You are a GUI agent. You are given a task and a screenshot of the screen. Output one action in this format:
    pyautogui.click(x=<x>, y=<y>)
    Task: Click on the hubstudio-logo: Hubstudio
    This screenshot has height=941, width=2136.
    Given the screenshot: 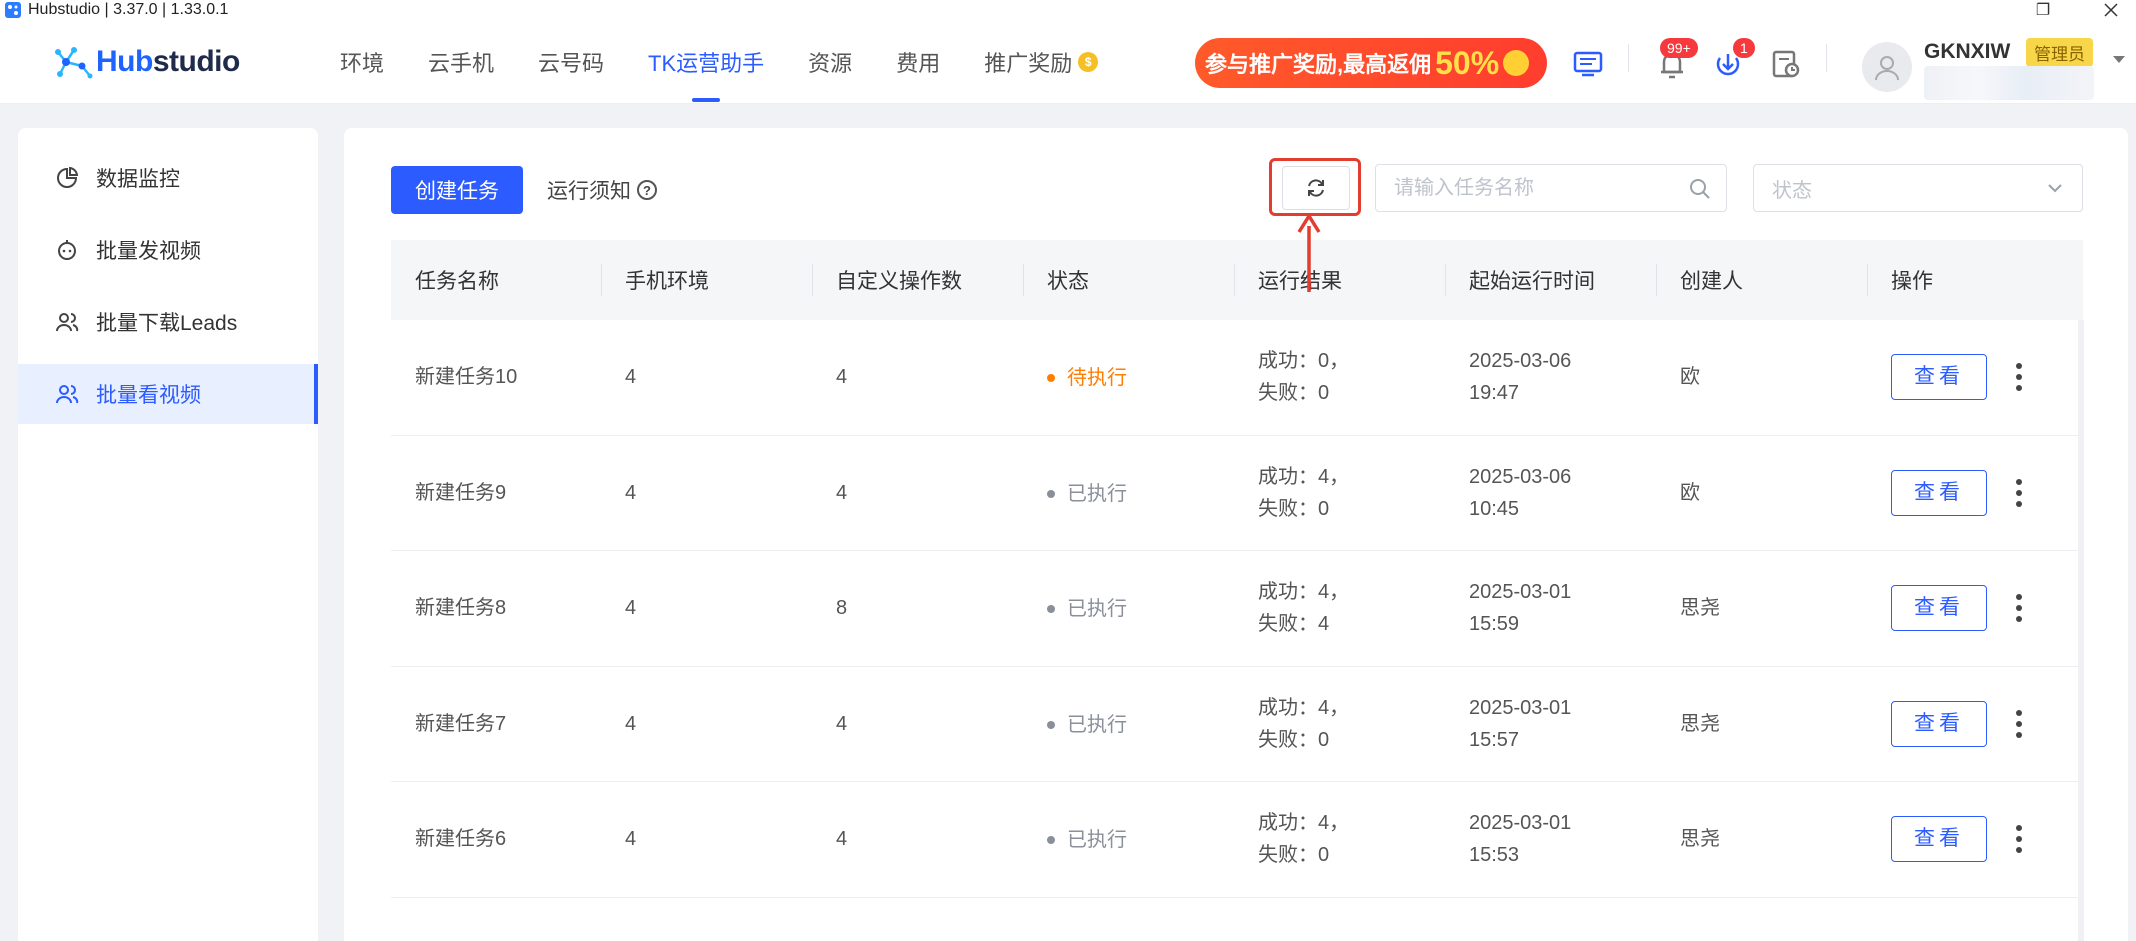 What is the action you would take?
    pyautogui.click(x=146, y=62)
    